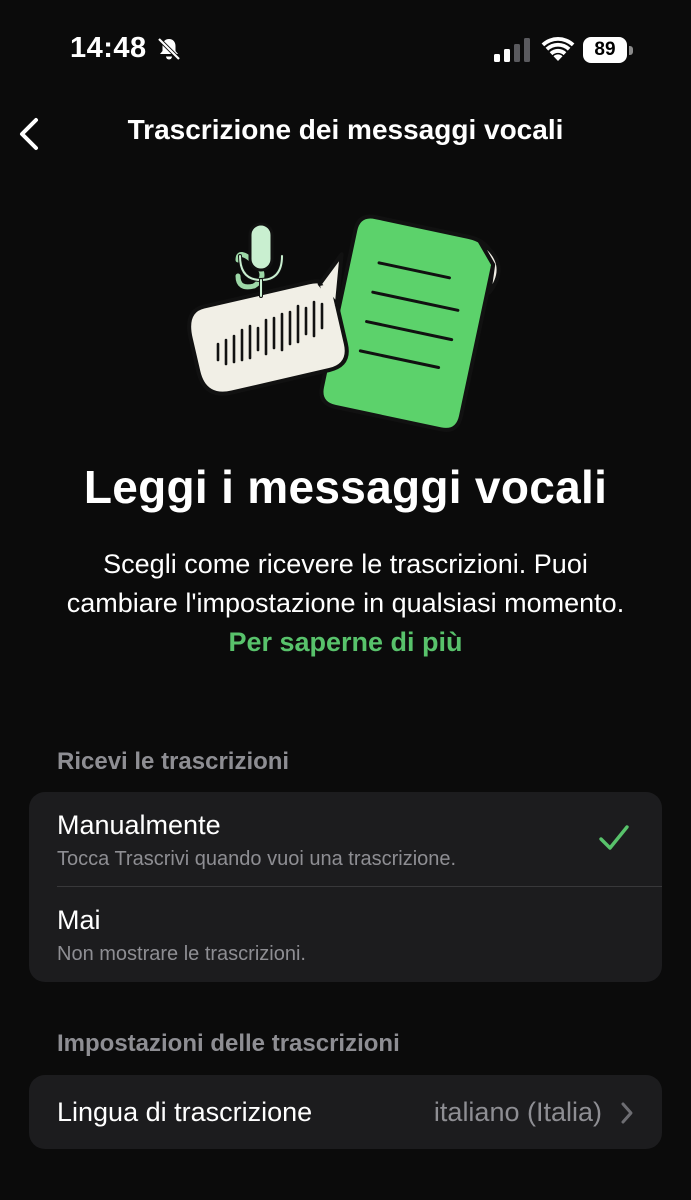  Describe the element at coordinates (108, 48) in the screenshot. I see `status-time: 14:48` at that location.